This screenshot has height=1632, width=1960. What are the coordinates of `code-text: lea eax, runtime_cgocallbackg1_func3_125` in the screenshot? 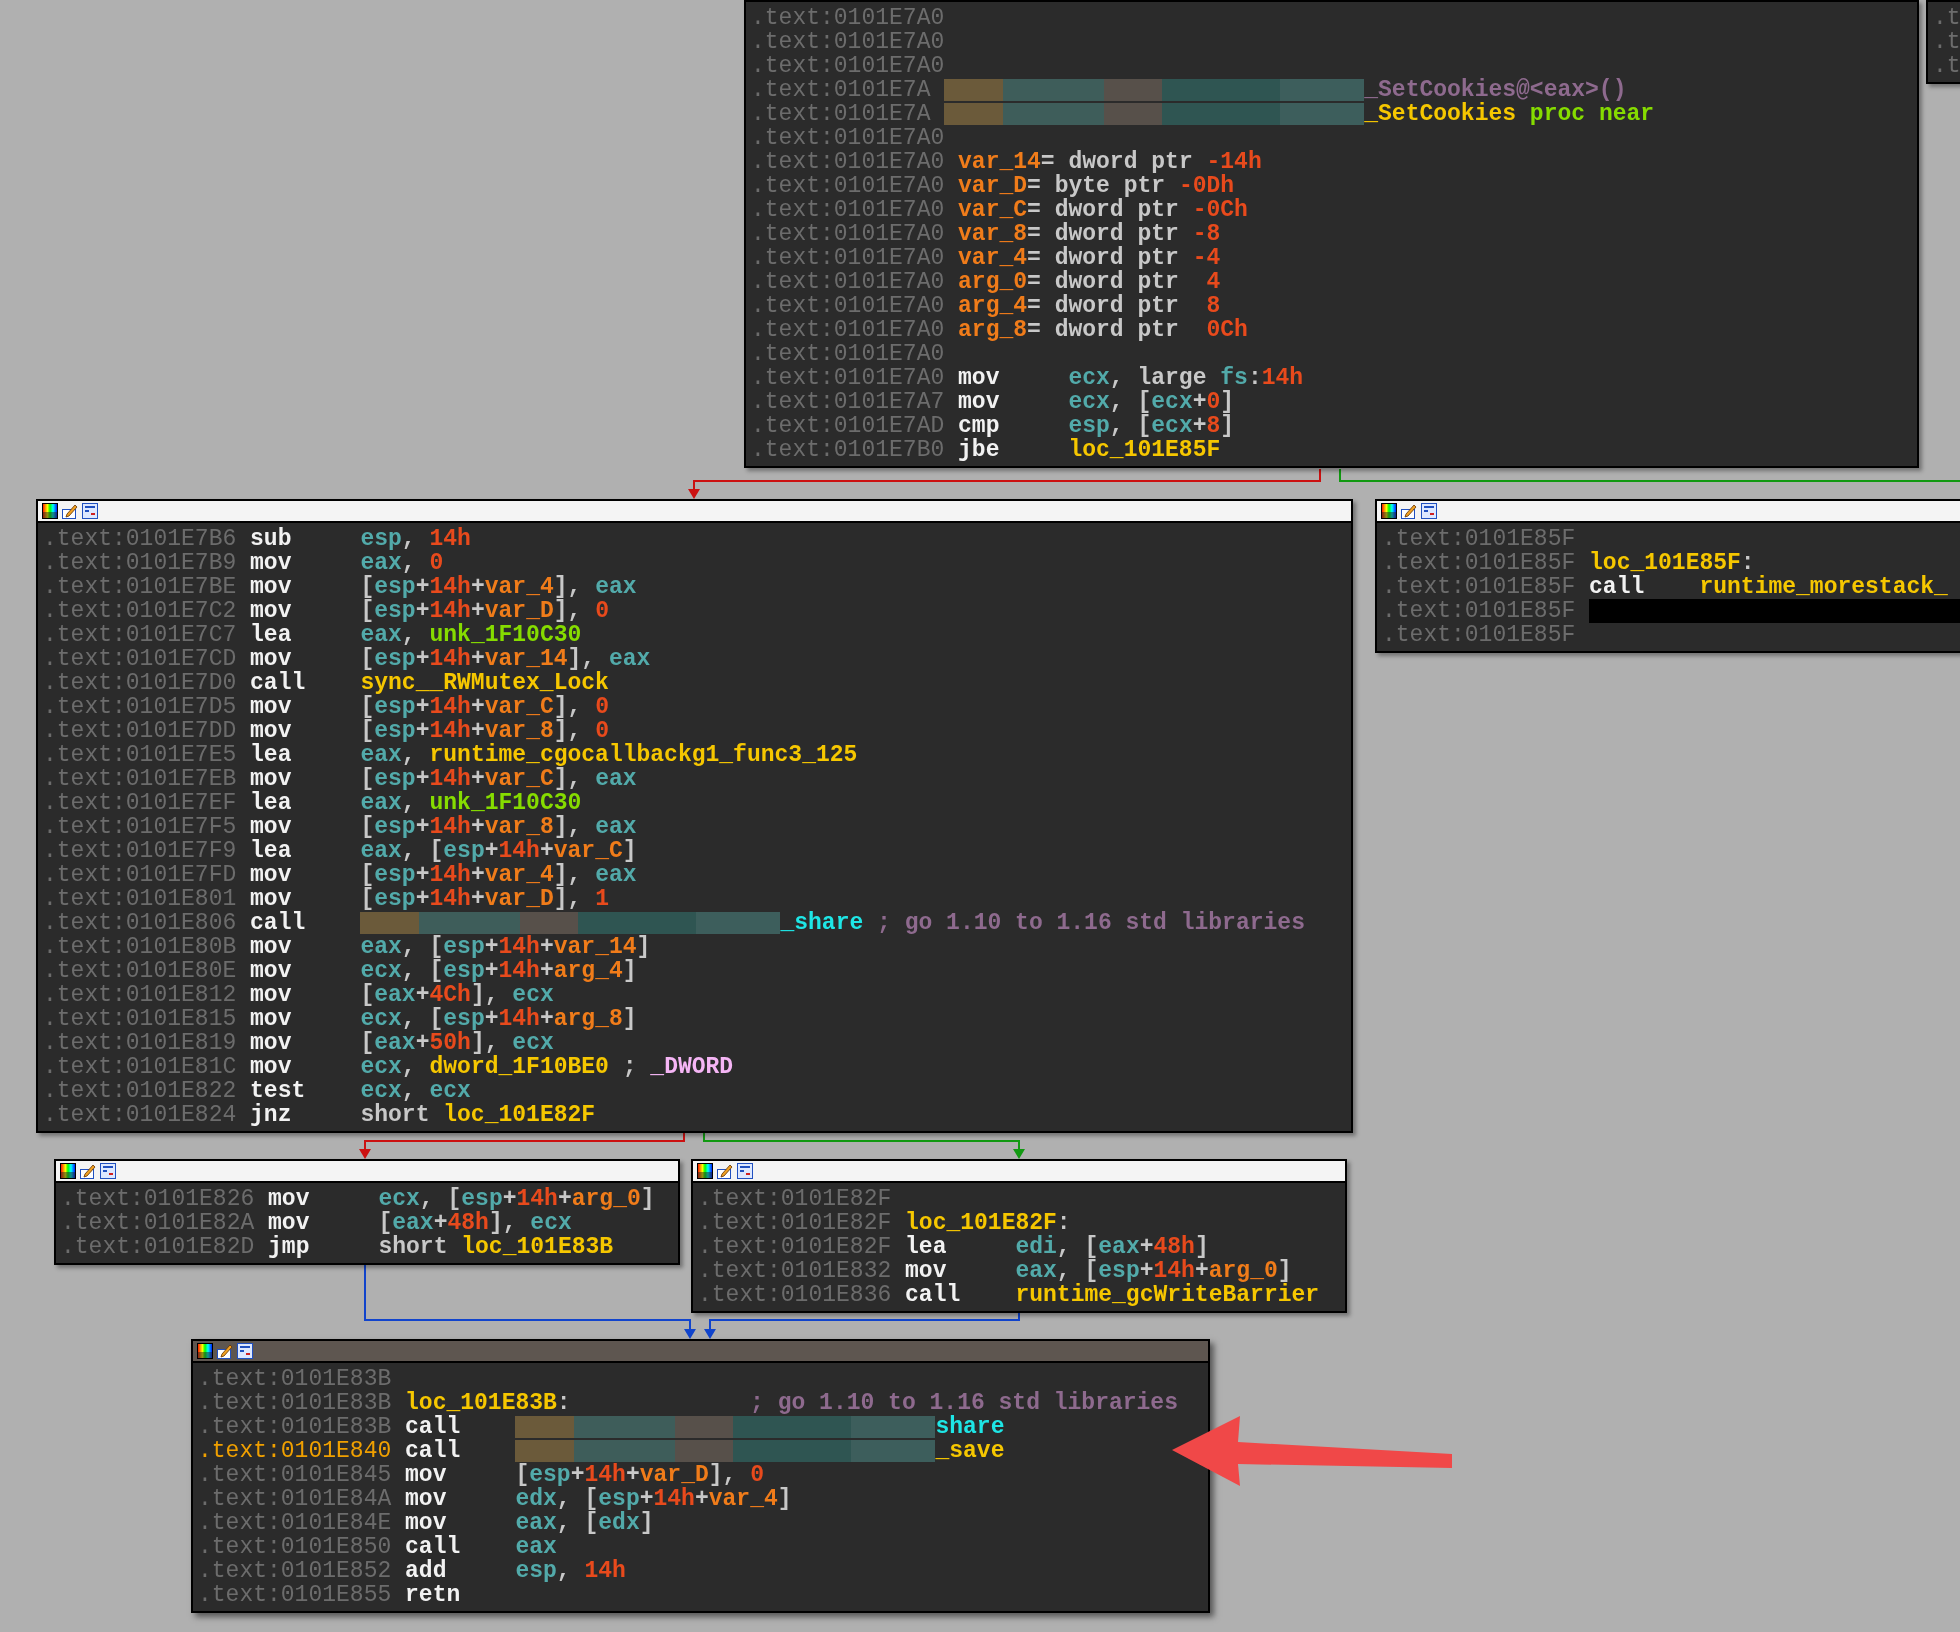 It's located at (554, 755).